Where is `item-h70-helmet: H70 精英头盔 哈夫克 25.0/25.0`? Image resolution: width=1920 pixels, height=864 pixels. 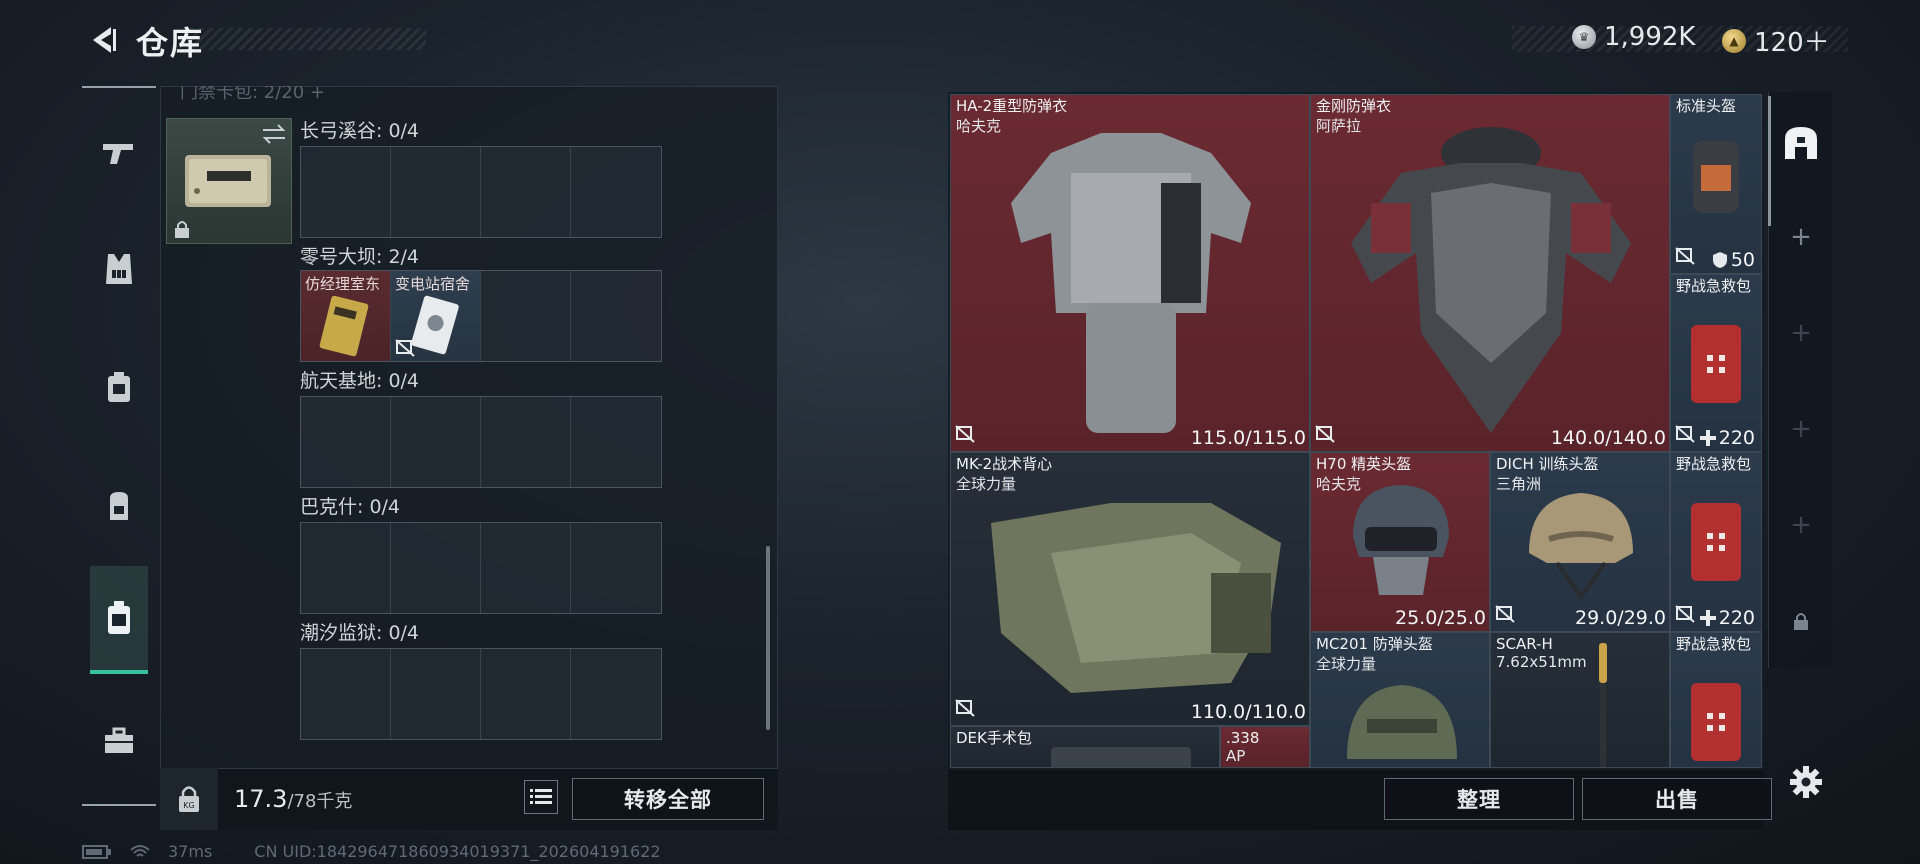 item-h70-helmet: H70 精英头盔 哈夫克 25.0/25.0 is located at coordinates (1400, 542).